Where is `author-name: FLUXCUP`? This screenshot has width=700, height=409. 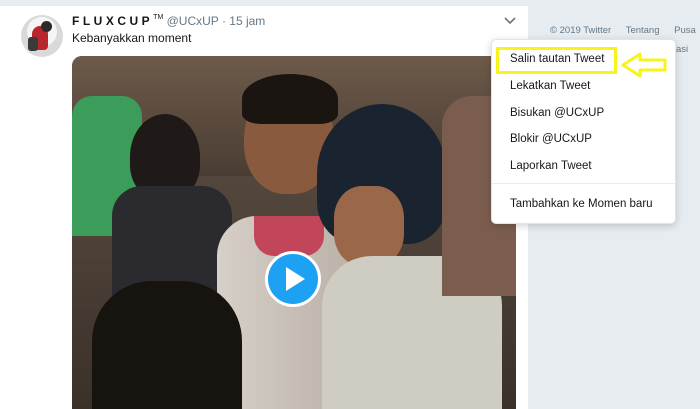 author-name: FLUXCUP is located at coordinates (112, 21).